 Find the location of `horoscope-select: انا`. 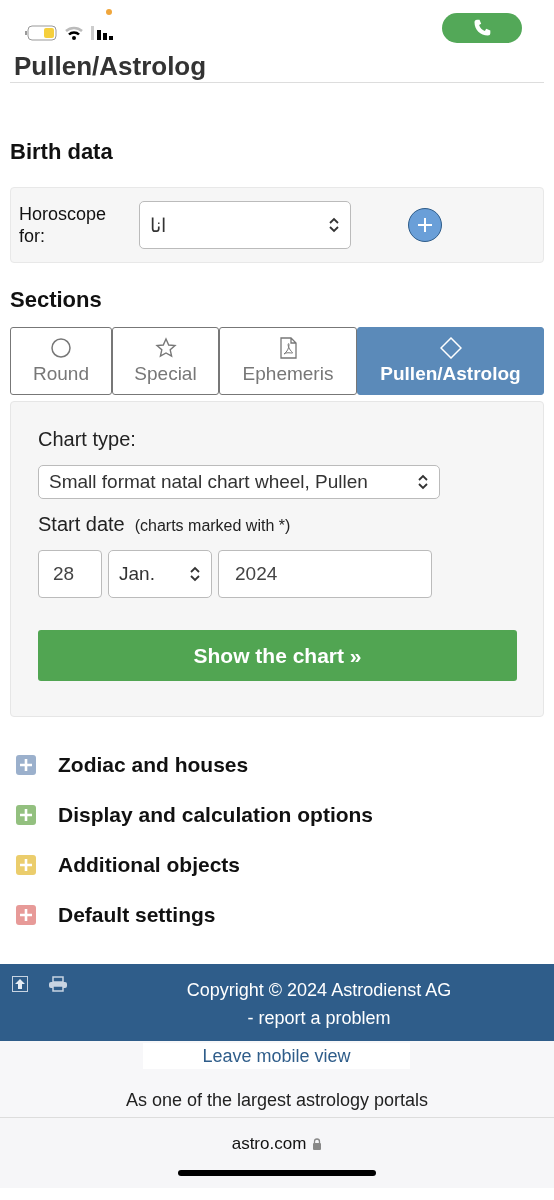

horoscope-select: انا is located at coordinates (245, 225).